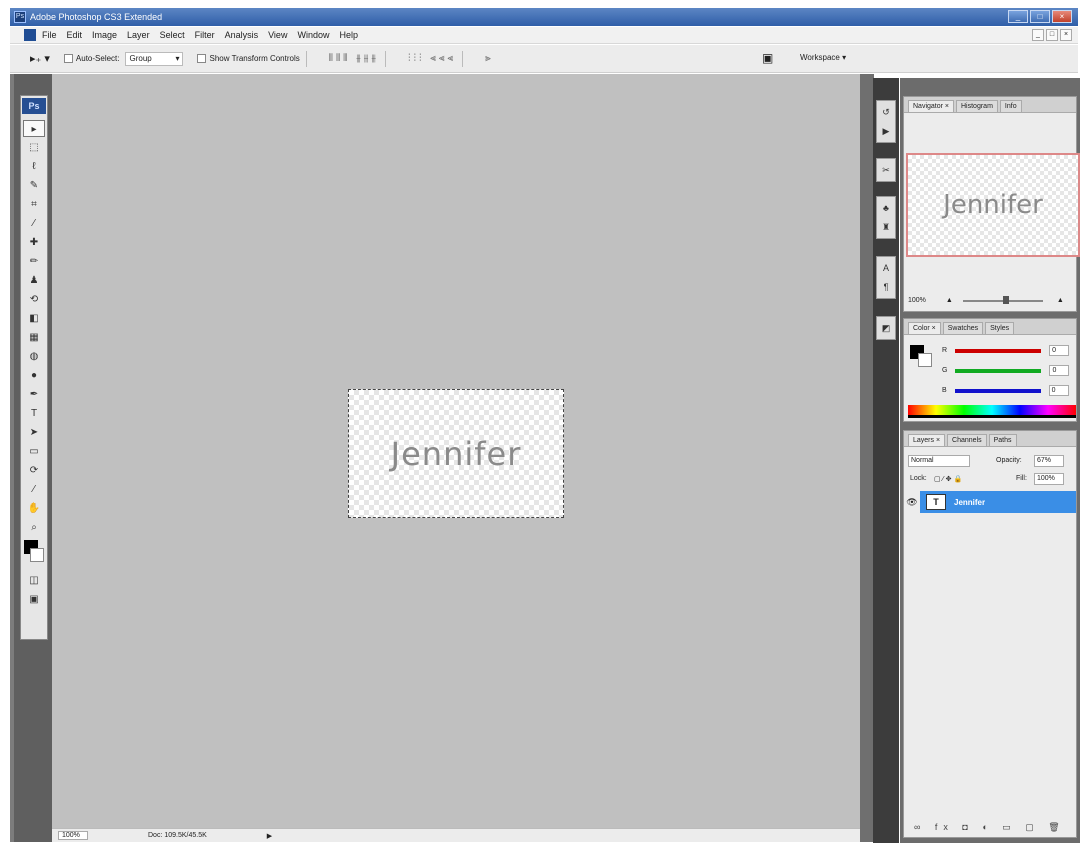 Image resolution: width=1086 pixels, height=845 pixels. What do you see at coordinates (998, 350) in the screenshot?
I see `color-r-slider` at bounding box center [998, 350].